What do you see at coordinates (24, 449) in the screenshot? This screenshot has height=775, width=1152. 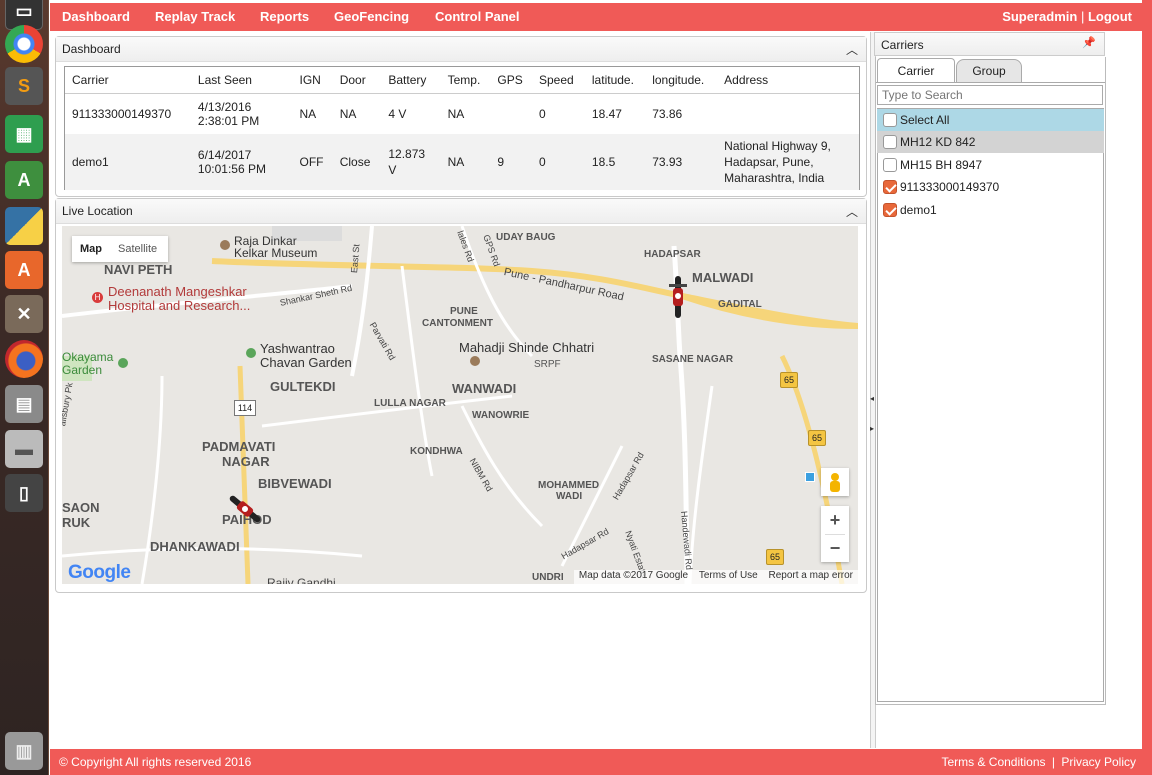 I see `disk-icon: ▬` at bounding box center [24, 449].